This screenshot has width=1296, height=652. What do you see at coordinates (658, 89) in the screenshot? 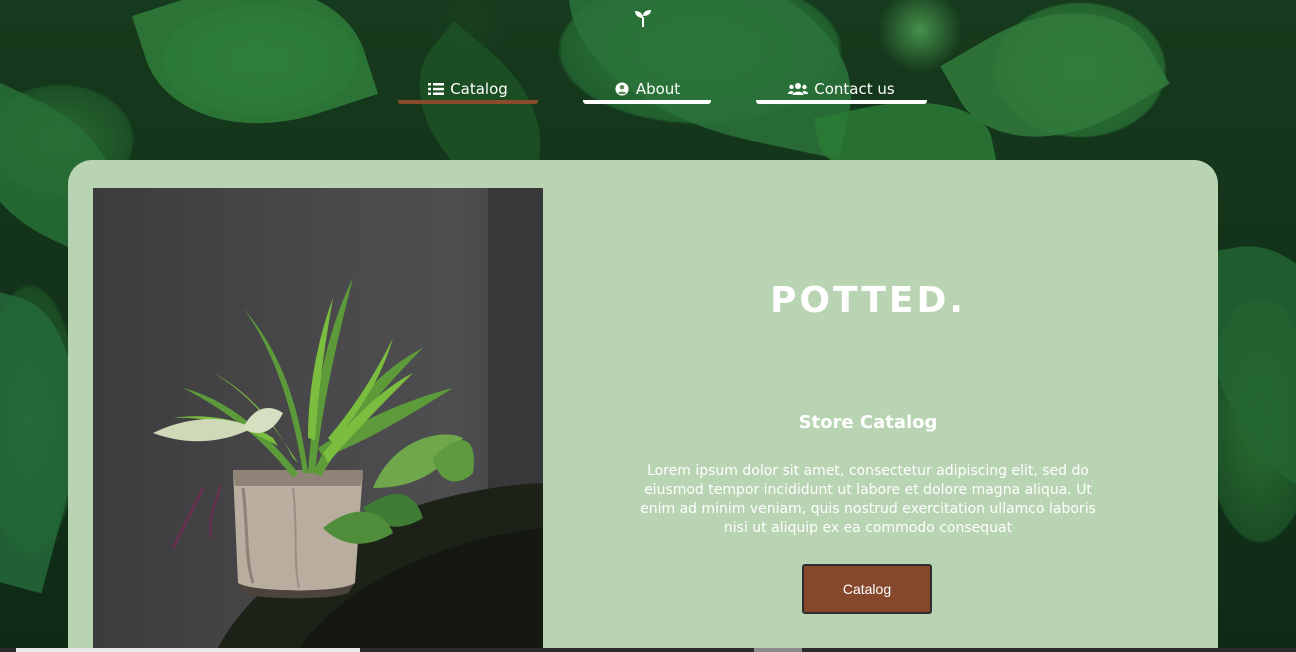
I see `nav-about-label: About` at bounding box center [658, 89].